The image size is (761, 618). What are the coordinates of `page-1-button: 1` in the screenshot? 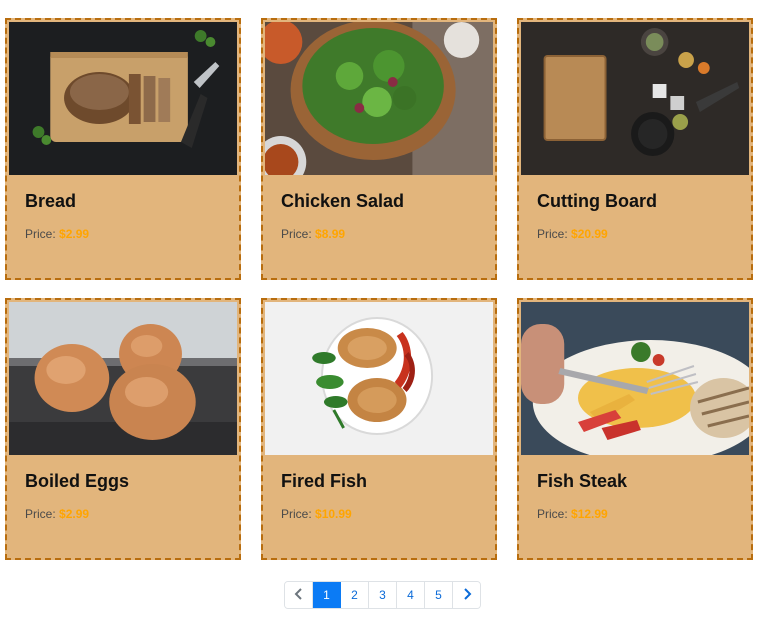 It's located at (327, 595).